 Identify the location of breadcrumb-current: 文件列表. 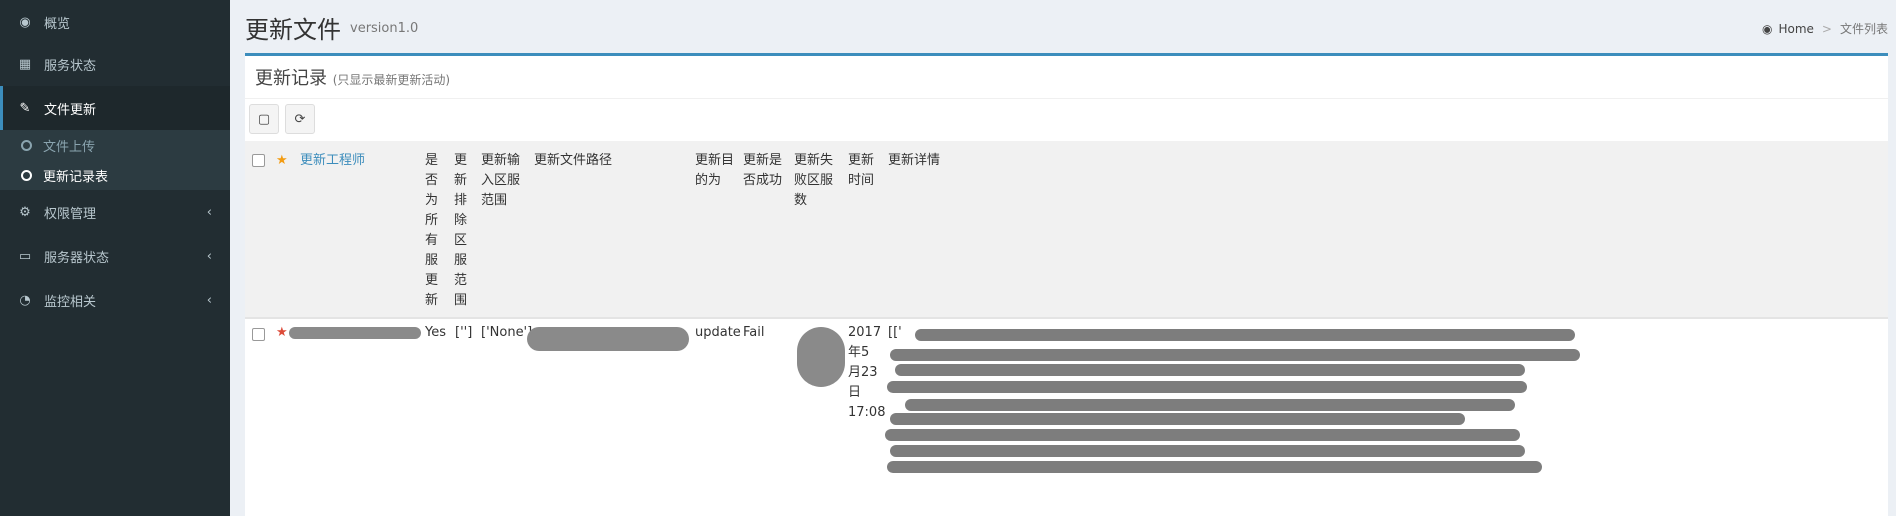
(1863, 29).